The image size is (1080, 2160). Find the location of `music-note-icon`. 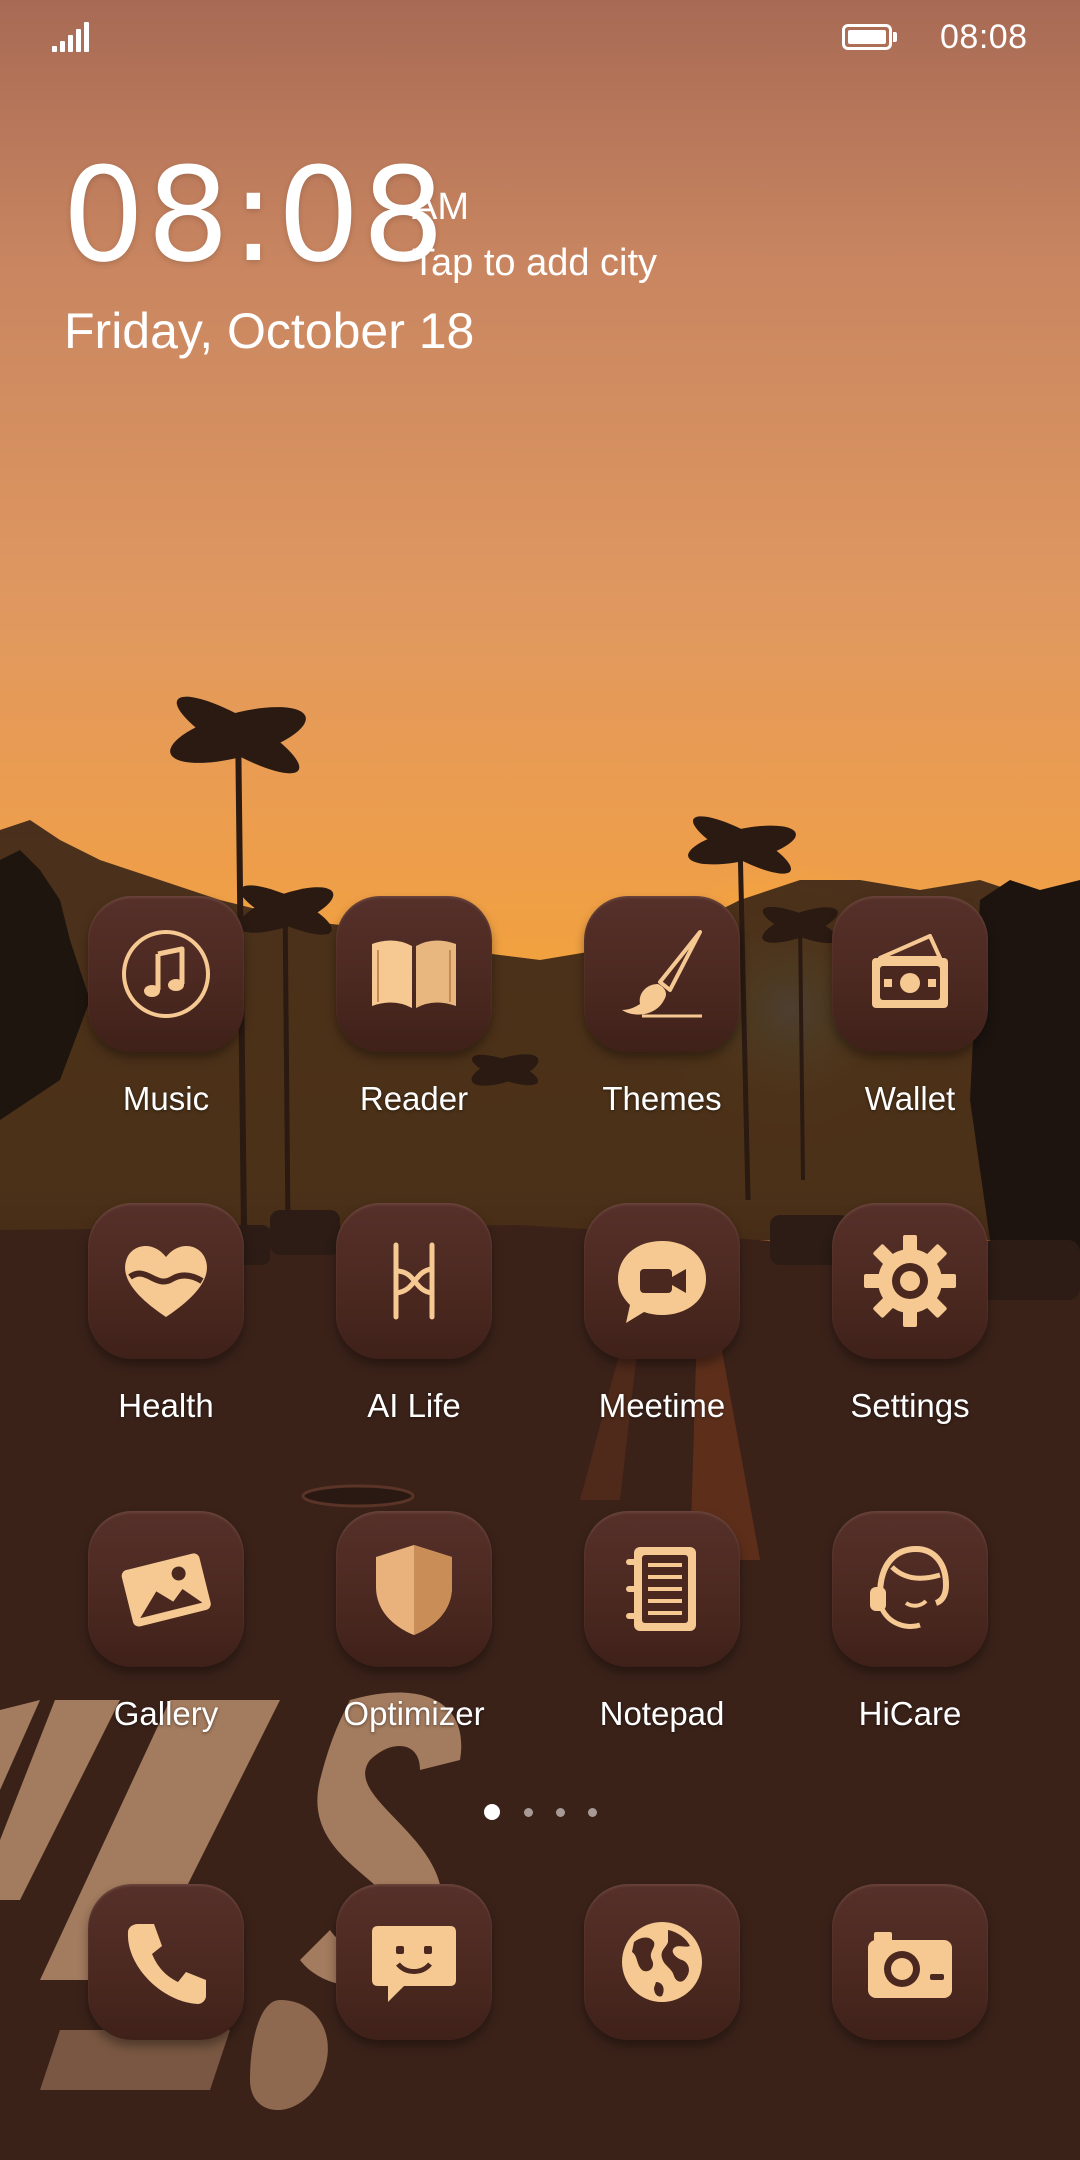

music-note-icon is located at coordinates (166, 974).